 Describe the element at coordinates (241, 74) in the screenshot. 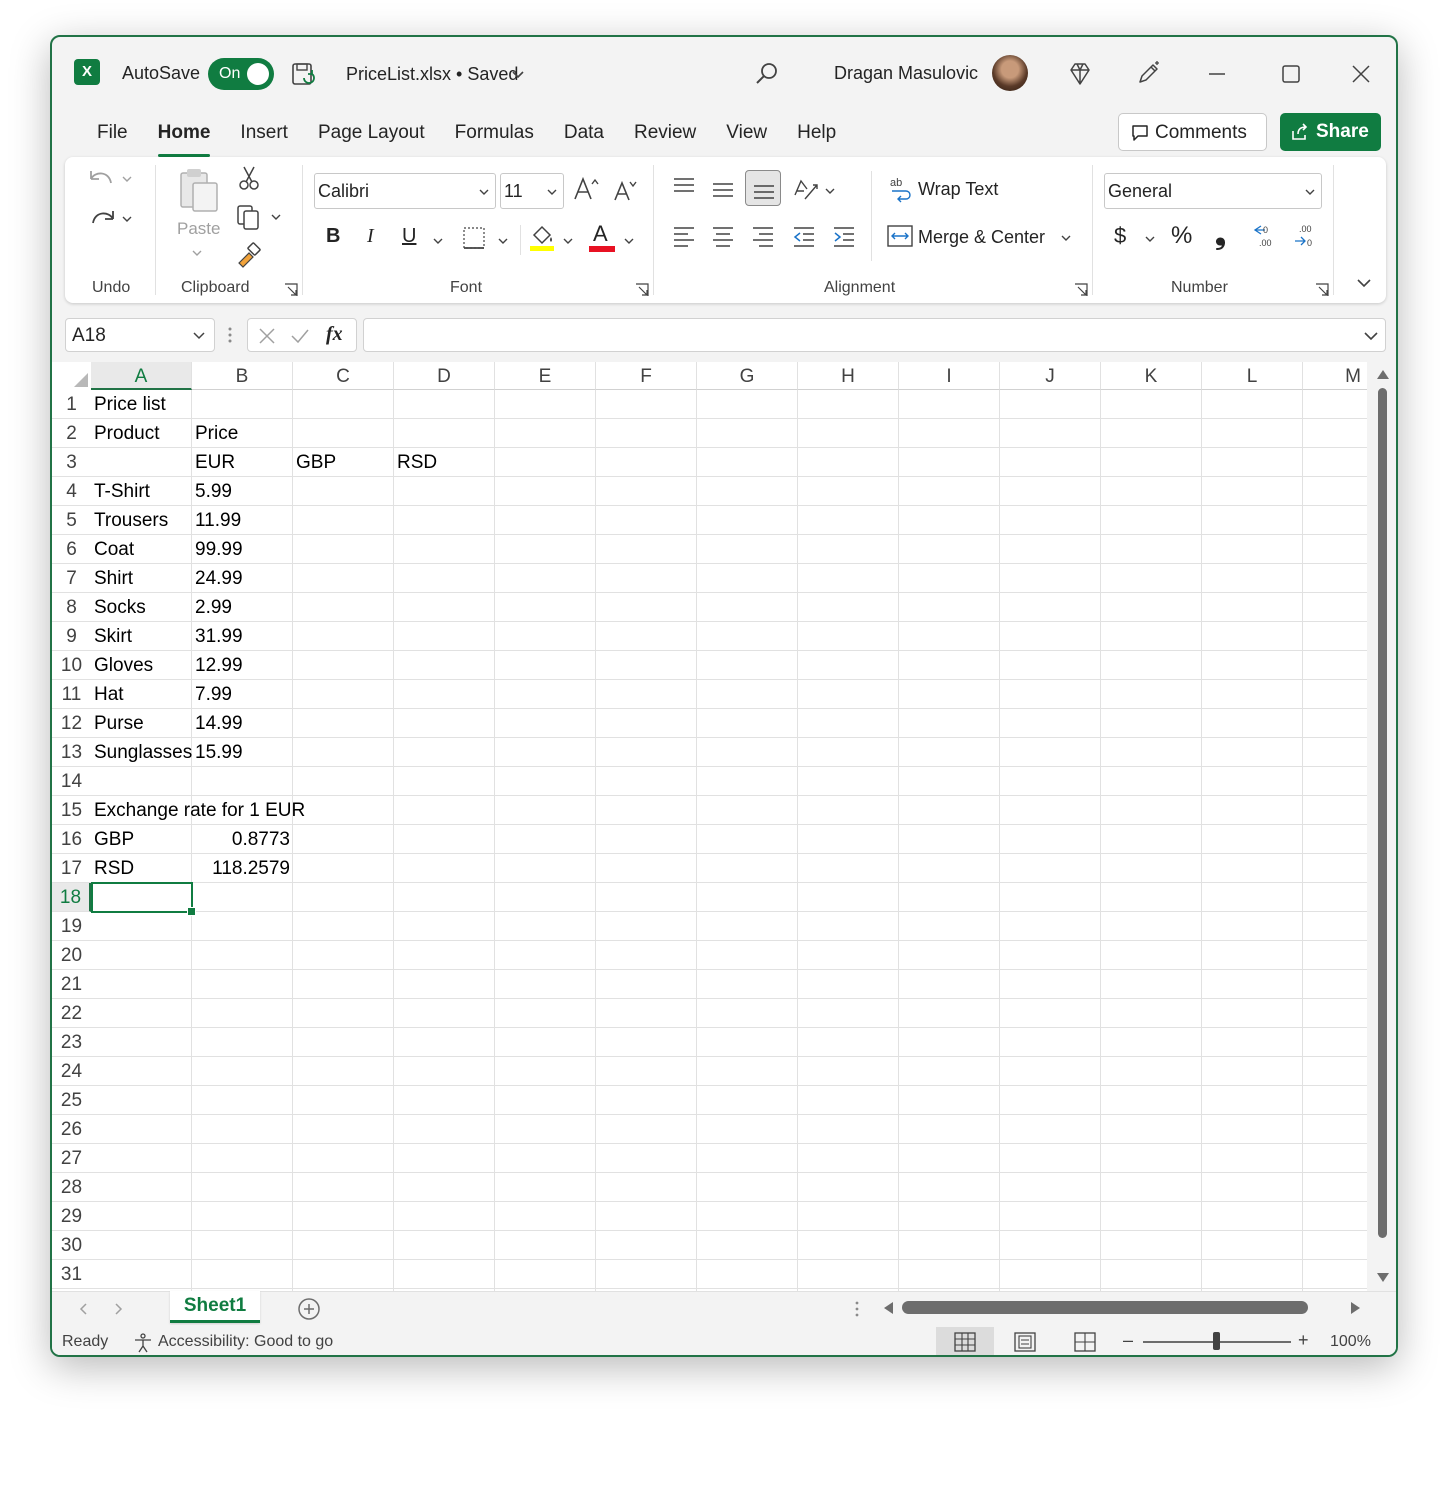

I see `autosave-toggle: On` at that location.